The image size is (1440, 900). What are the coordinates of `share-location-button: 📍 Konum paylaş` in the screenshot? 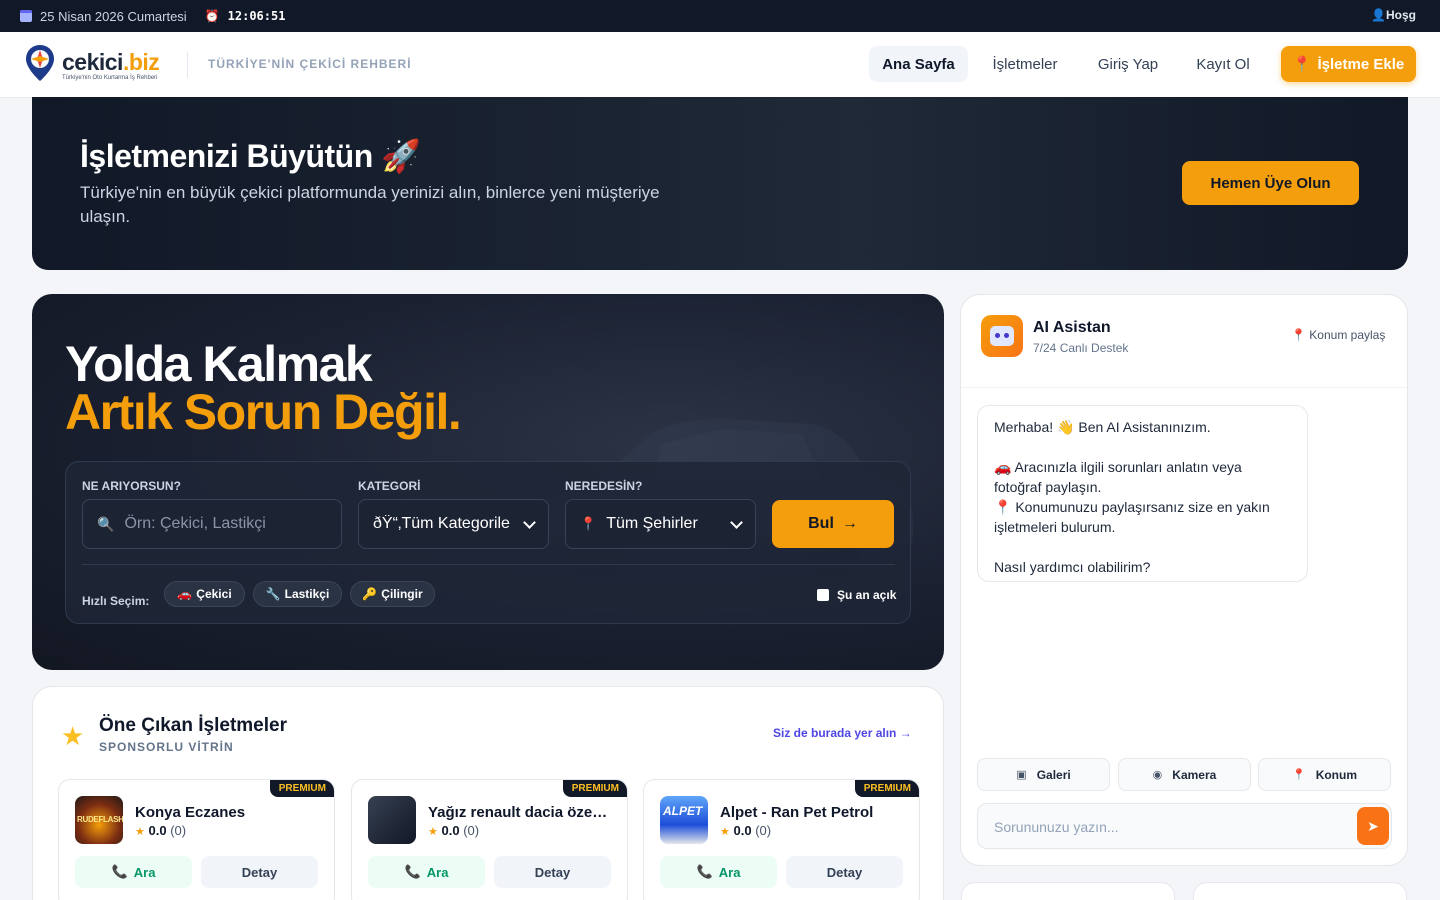 It's located at (1338, 335).